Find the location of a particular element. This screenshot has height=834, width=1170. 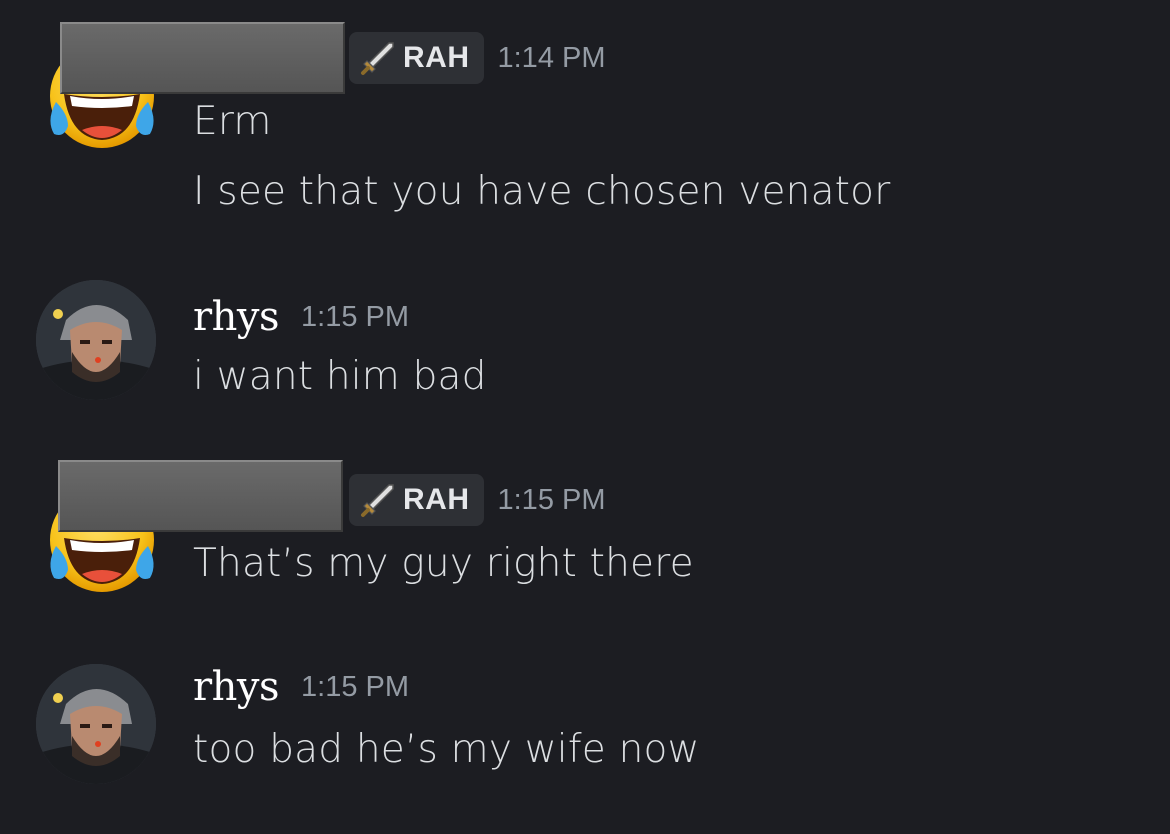

message-text: i want him bad is located at coordinates (340, 376).